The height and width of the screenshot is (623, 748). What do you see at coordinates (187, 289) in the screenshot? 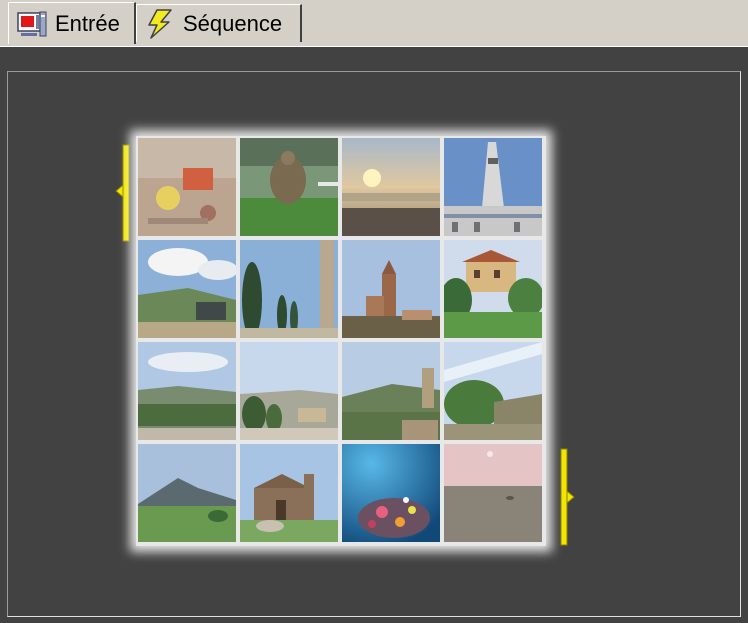
I see `thumbnail-hills-with-clouds` at bounding box center [187, 289].